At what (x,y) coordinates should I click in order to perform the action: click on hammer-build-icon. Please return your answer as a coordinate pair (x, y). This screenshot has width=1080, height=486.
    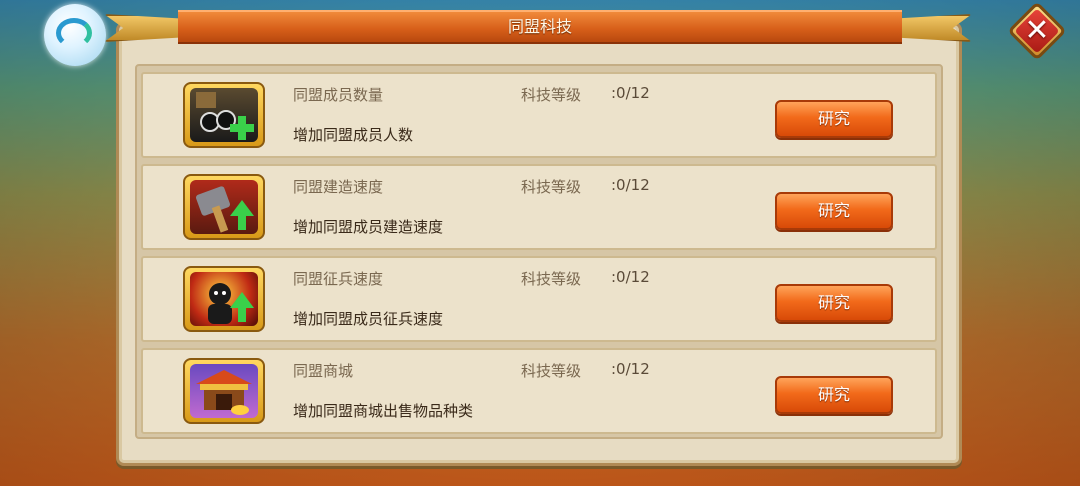
    Looking at the image, I should click on (224, 207).